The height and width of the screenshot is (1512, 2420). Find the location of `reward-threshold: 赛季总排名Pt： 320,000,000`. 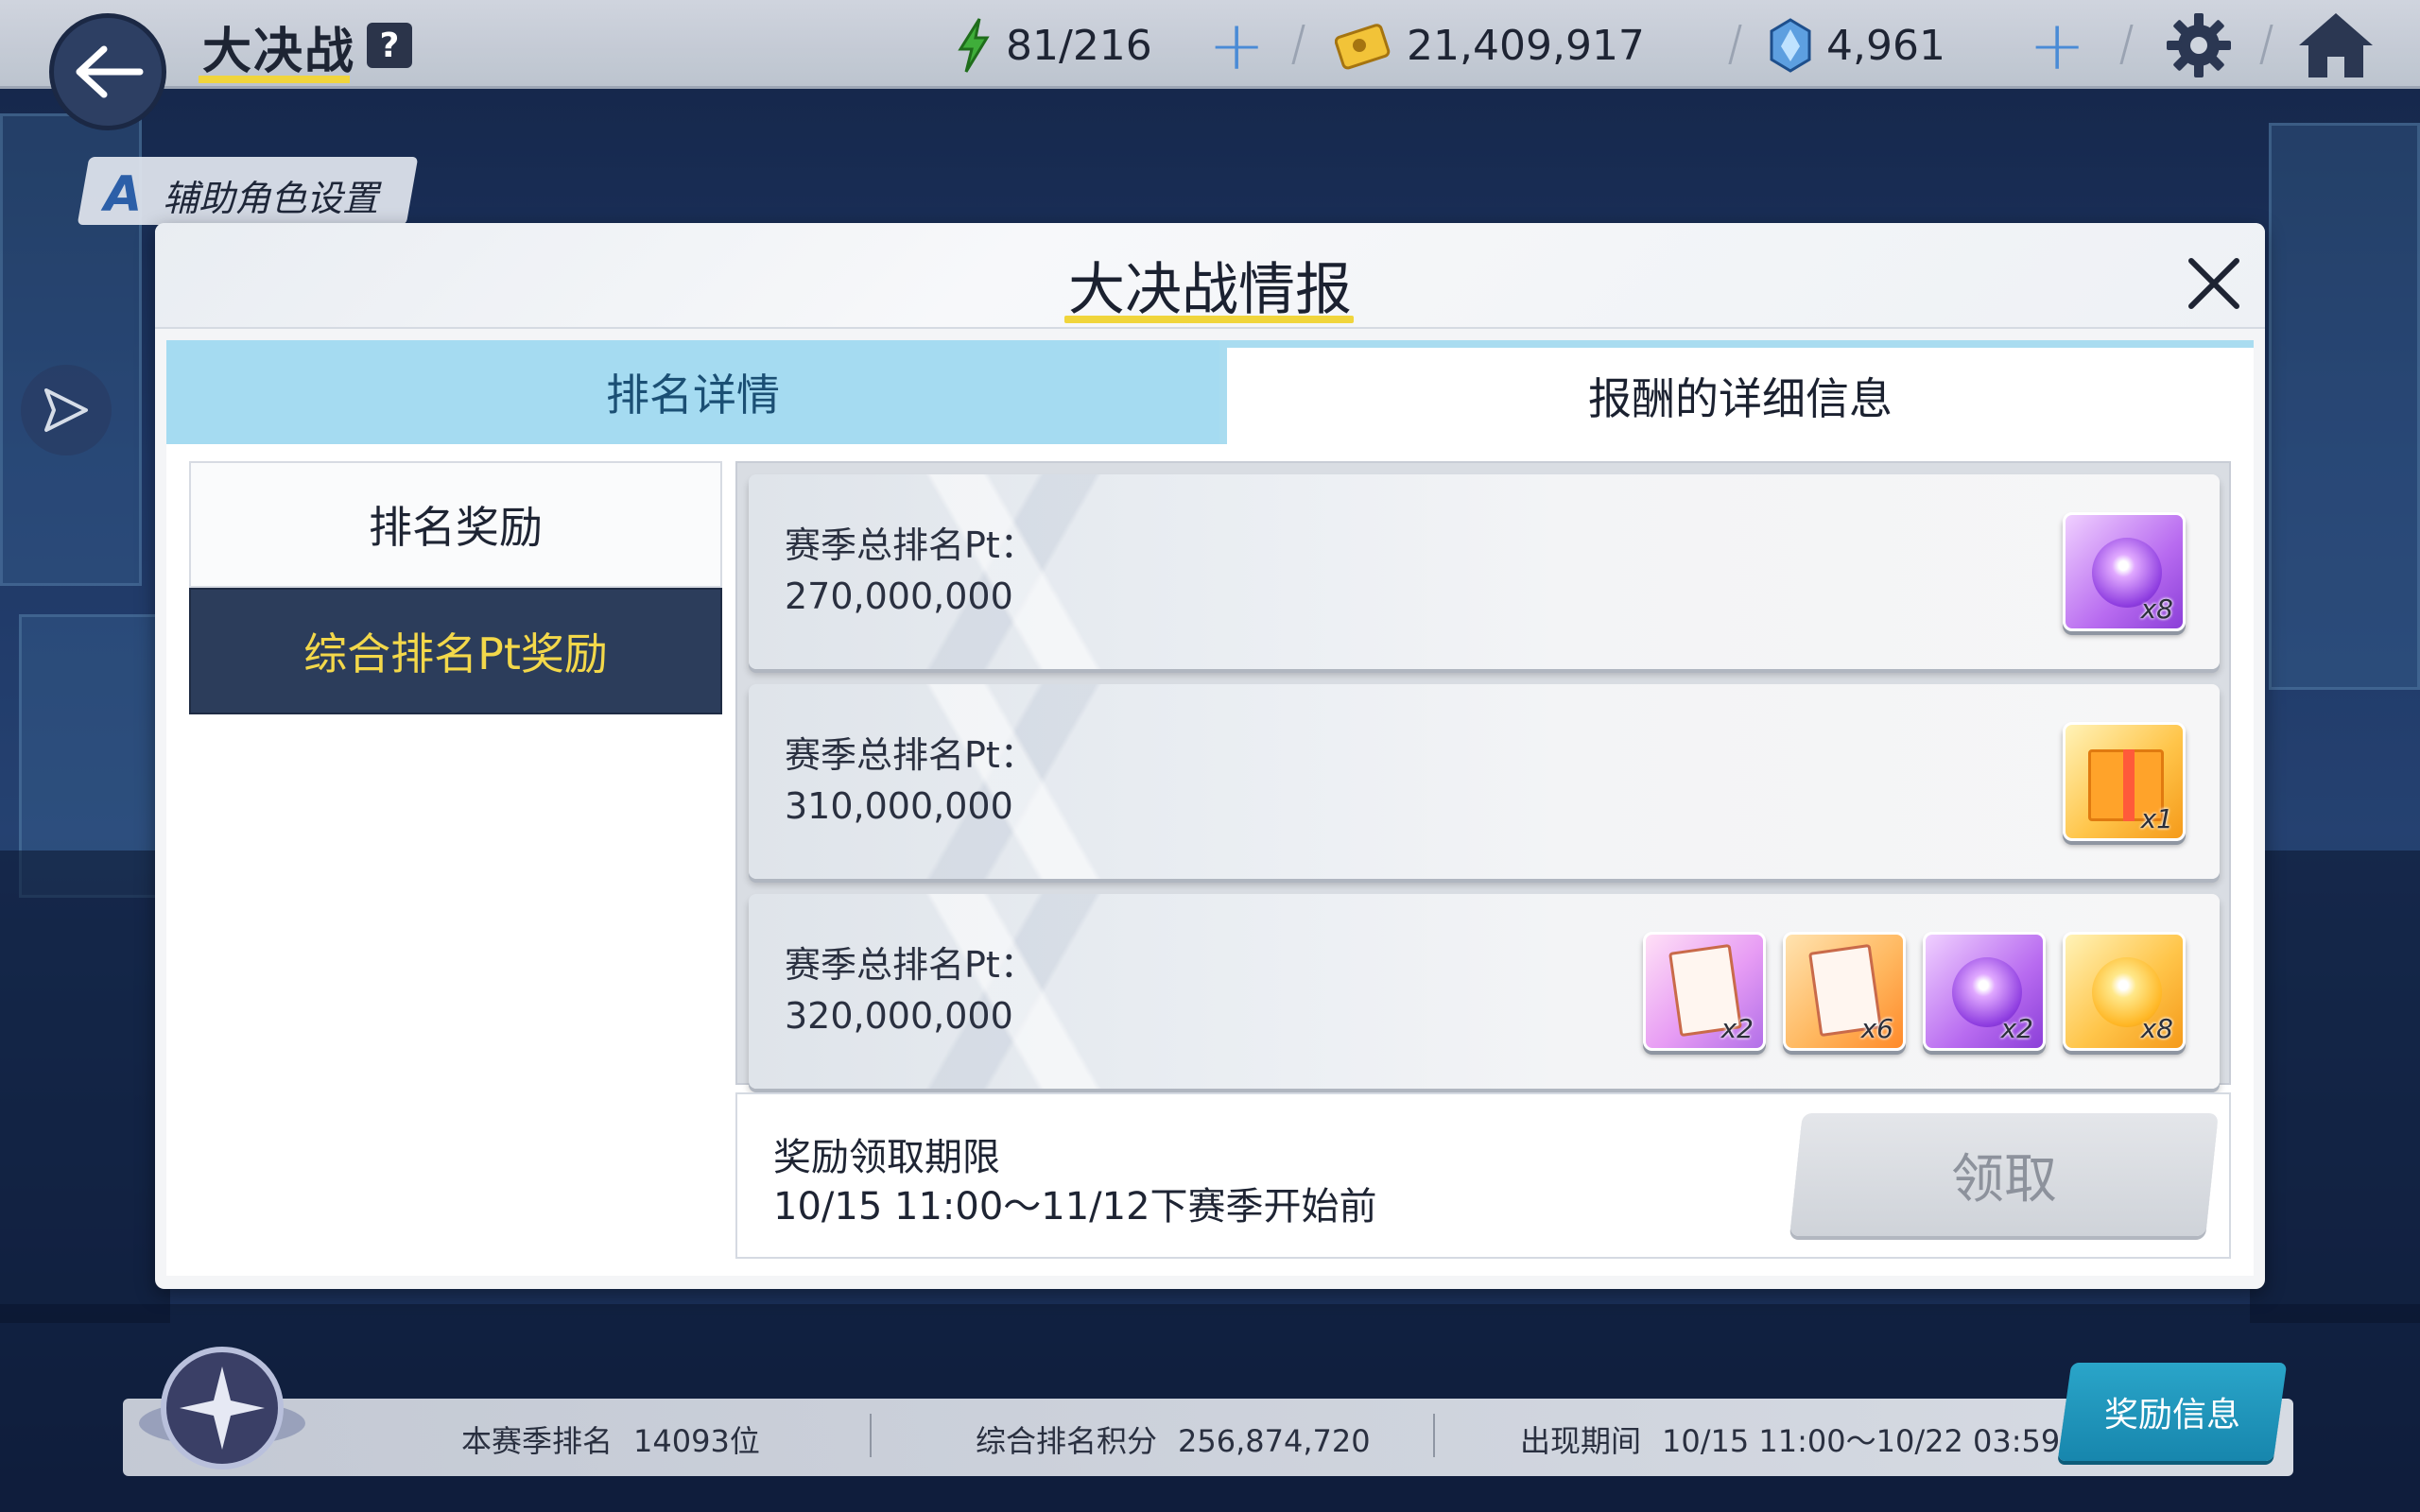

reward-threshold: 赛季总排名Pt： 320,000,000 is located at coordinates (910, 990).